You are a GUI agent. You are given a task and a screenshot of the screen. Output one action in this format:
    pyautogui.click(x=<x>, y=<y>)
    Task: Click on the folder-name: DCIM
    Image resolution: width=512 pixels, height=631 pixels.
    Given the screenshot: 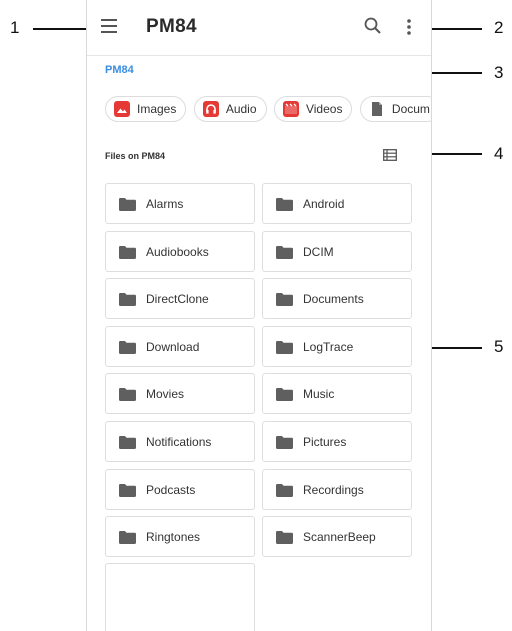 What is the action you would take?
    pyautogui.click(x=318, y=251)
    